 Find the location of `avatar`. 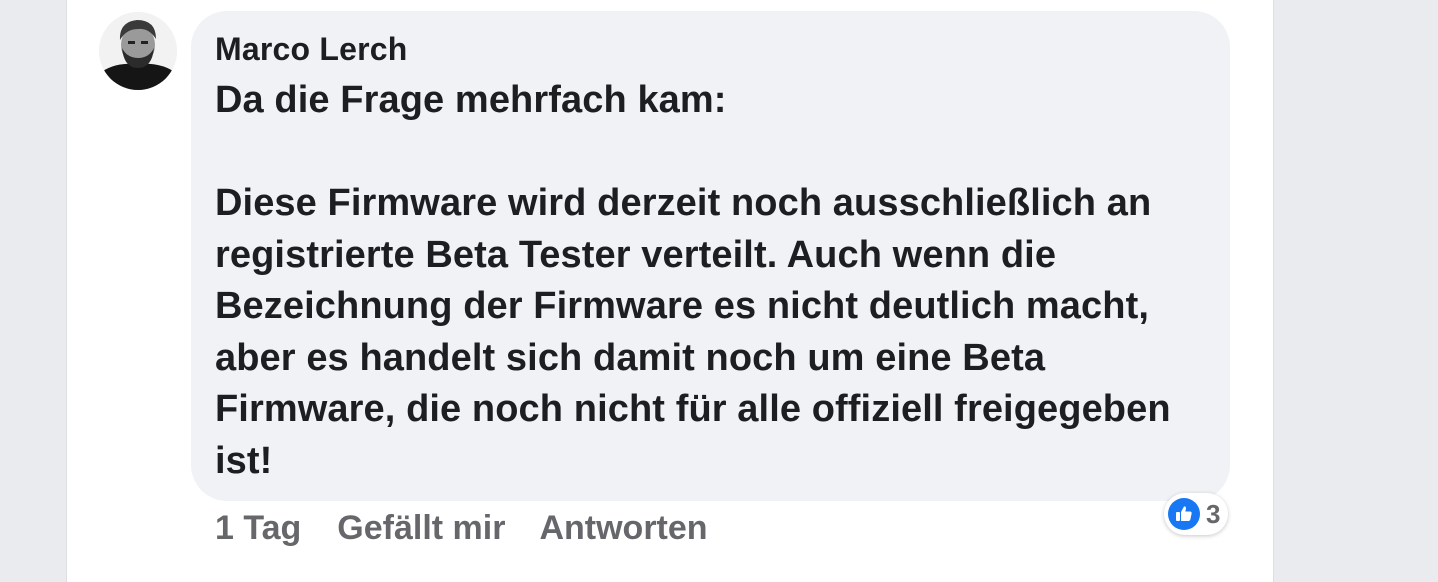

avatar is located at coordinates (138, 51).